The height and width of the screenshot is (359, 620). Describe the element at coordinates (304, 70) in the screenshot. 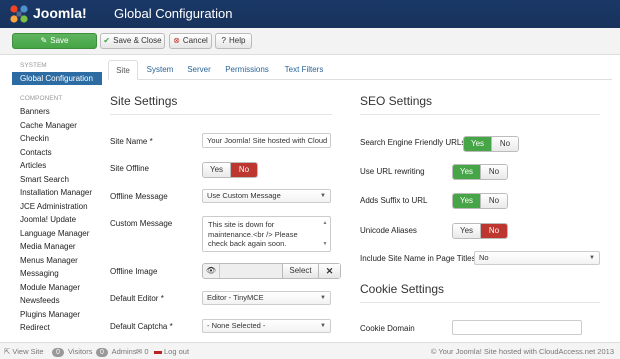

I see `tab-text-filters: Text Filters` at that location.